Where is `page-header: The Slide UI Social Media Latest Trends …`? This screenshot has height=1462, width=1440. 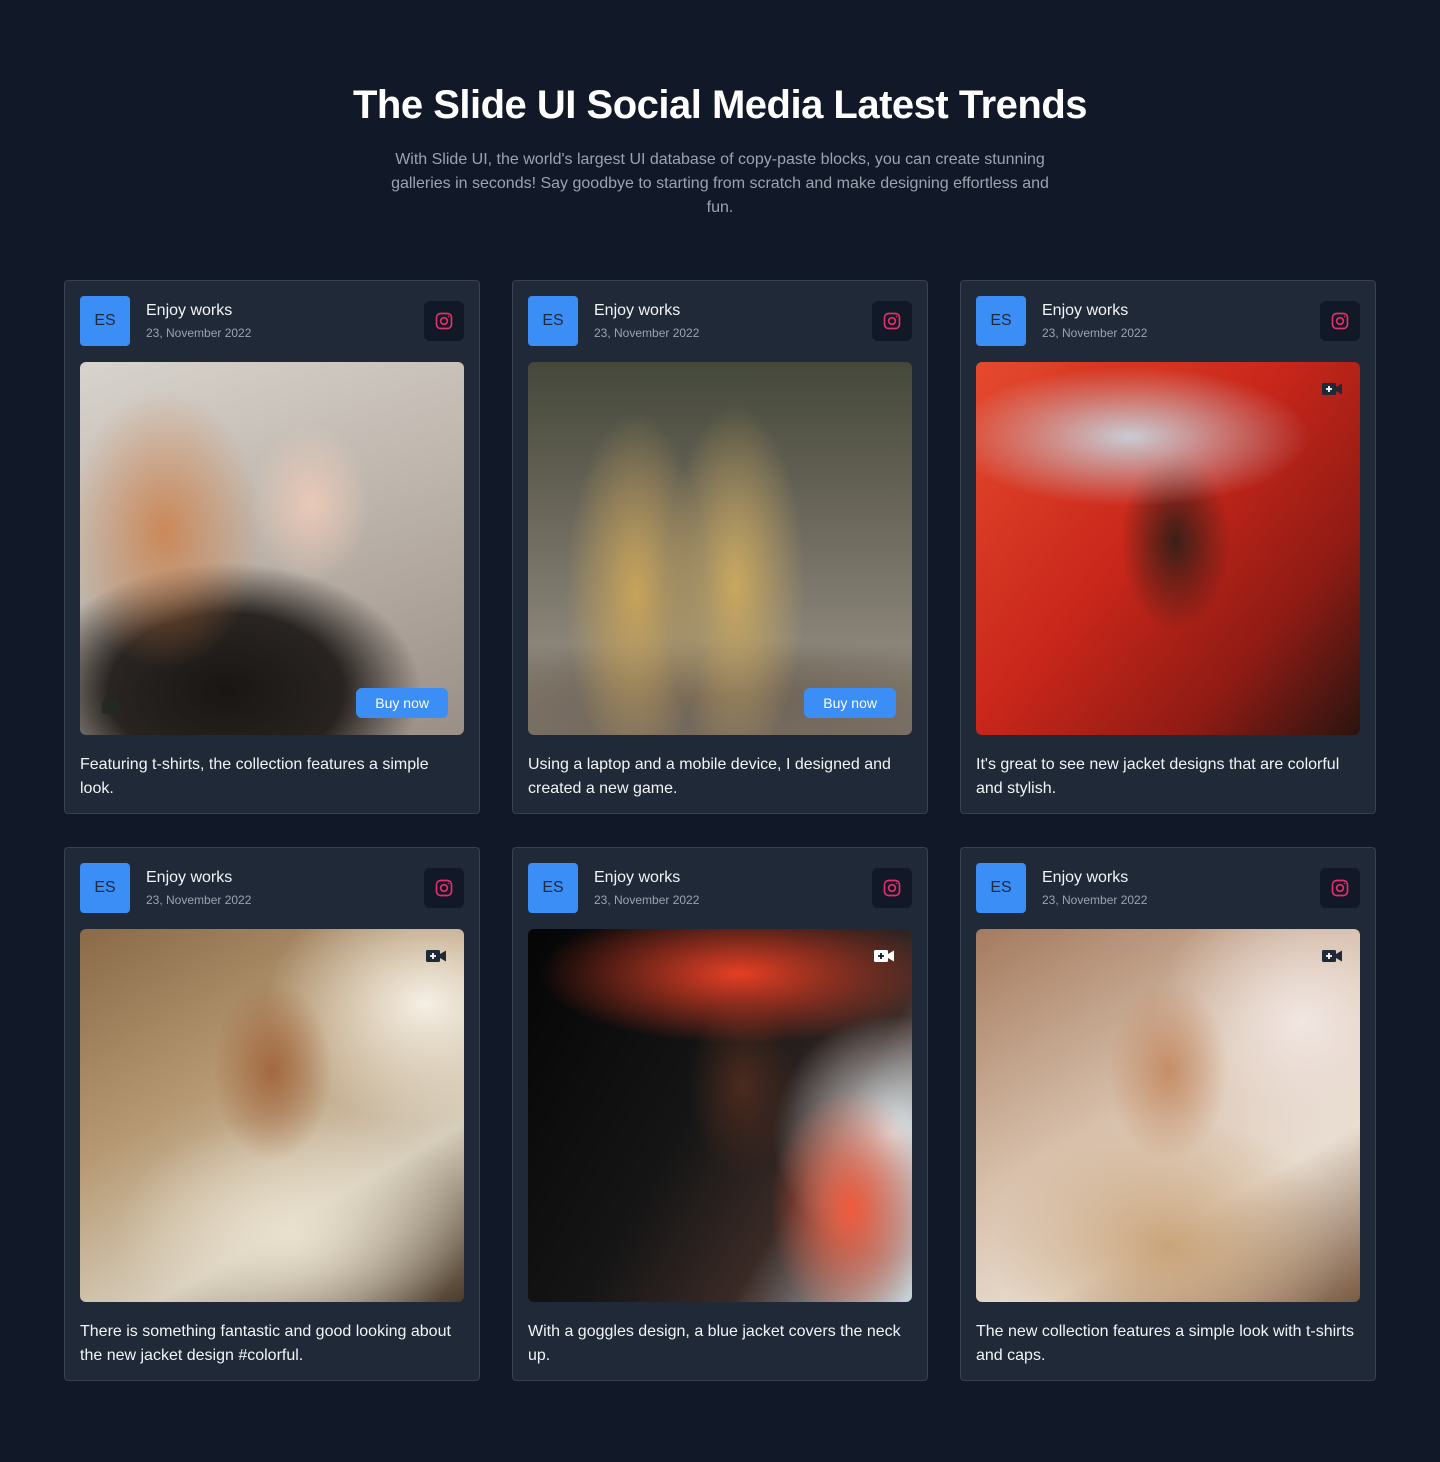 page-header: The Slide UI Social Media Latest Trends … is located at coordinates (720, 151).